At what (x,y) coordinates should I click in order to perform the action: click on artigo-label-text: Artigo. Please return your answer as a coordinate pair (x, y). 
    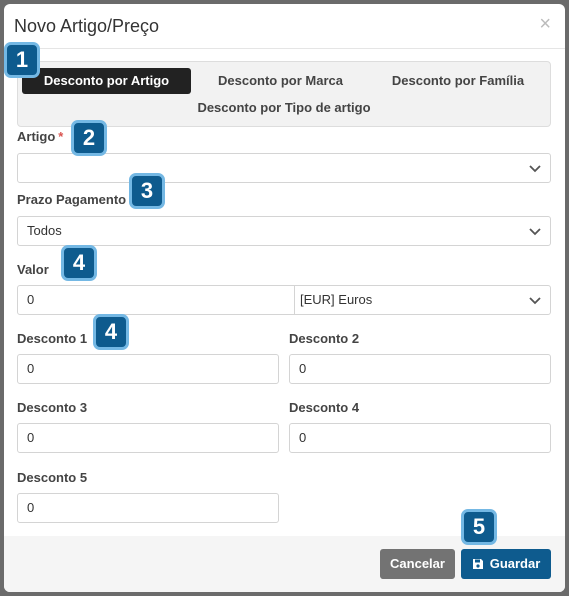
    Looking at the image, I should click on (36, 136).